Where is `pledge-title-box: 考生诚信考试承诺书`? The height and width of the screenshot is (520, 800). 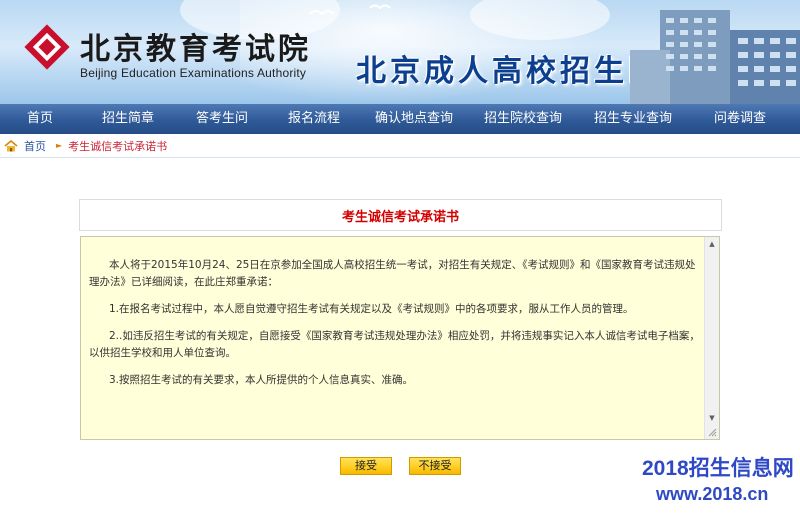 pledge-title-box: 考生诚信考试承诺书 is located at coordinates (400, 215).